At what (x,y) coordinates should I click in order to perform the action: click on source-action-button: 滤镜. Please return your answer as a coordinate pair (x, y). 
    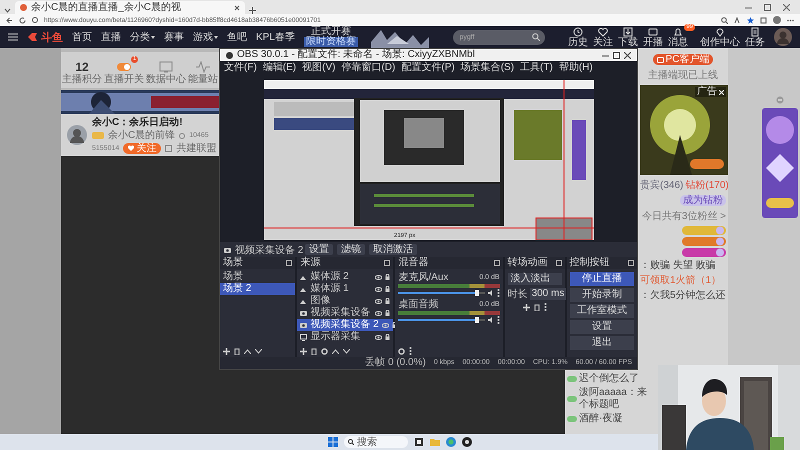
    Looking at the image, I should click on (351, 249).